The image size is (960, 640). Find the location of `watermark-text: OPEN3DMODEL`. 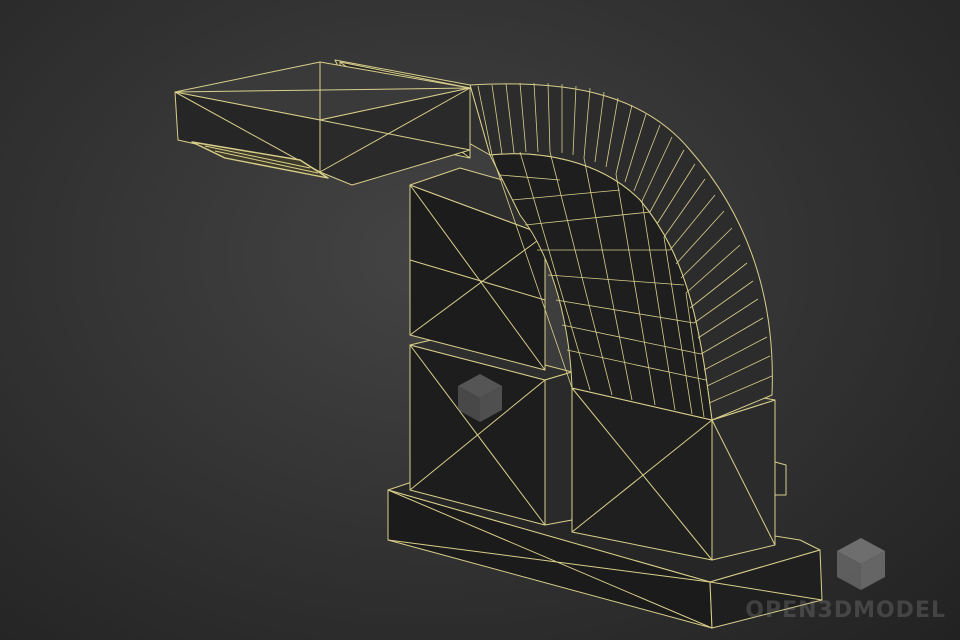

watermark-text: OPEN3DMODEL is located at coordinates (845, 610).